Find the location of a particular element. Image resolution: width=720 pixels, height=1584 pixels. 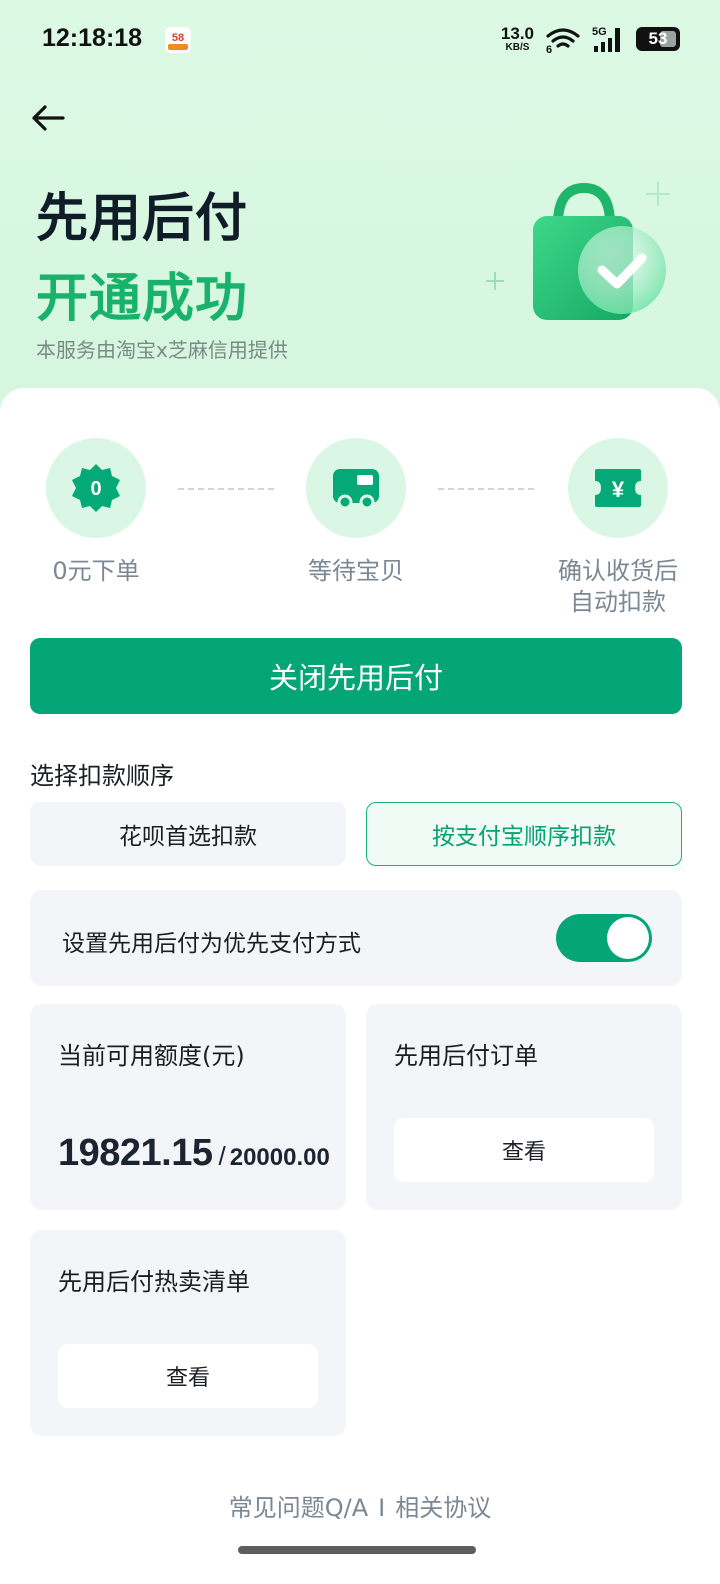

priority-payment-row: 设置先用后付为优先支付方式 is located at coordinates (356, 938).